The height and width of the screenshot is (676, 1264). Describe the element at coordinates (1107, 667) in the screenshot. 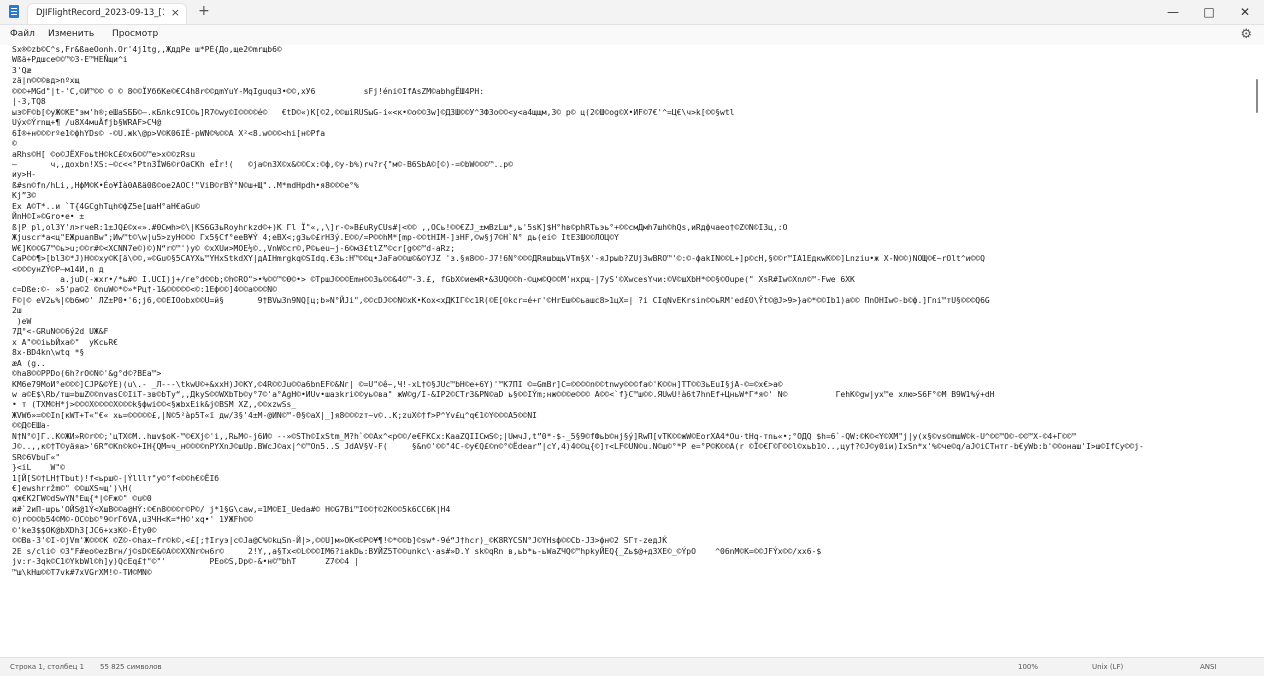

I see `line-ending: Unix (LF)` at that location.